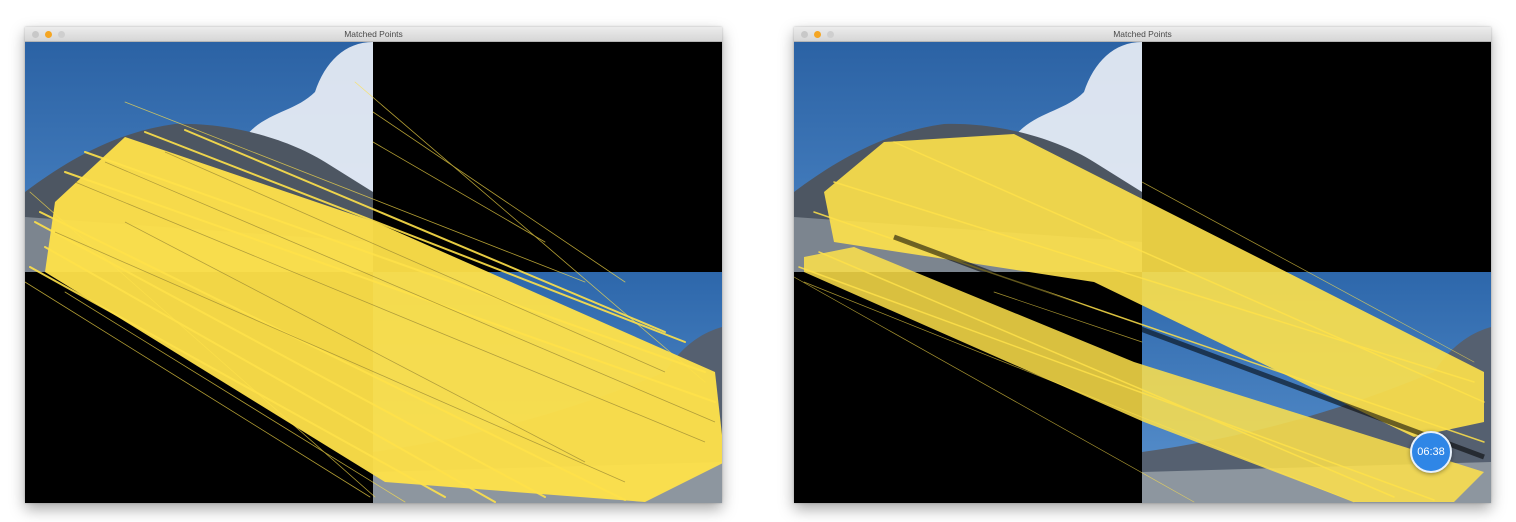 This screenshot has height=522, width=1516. Describe the element at coordinates (1431, 452) in the screenshot. I see `timer-badge: 06:38` at that location.